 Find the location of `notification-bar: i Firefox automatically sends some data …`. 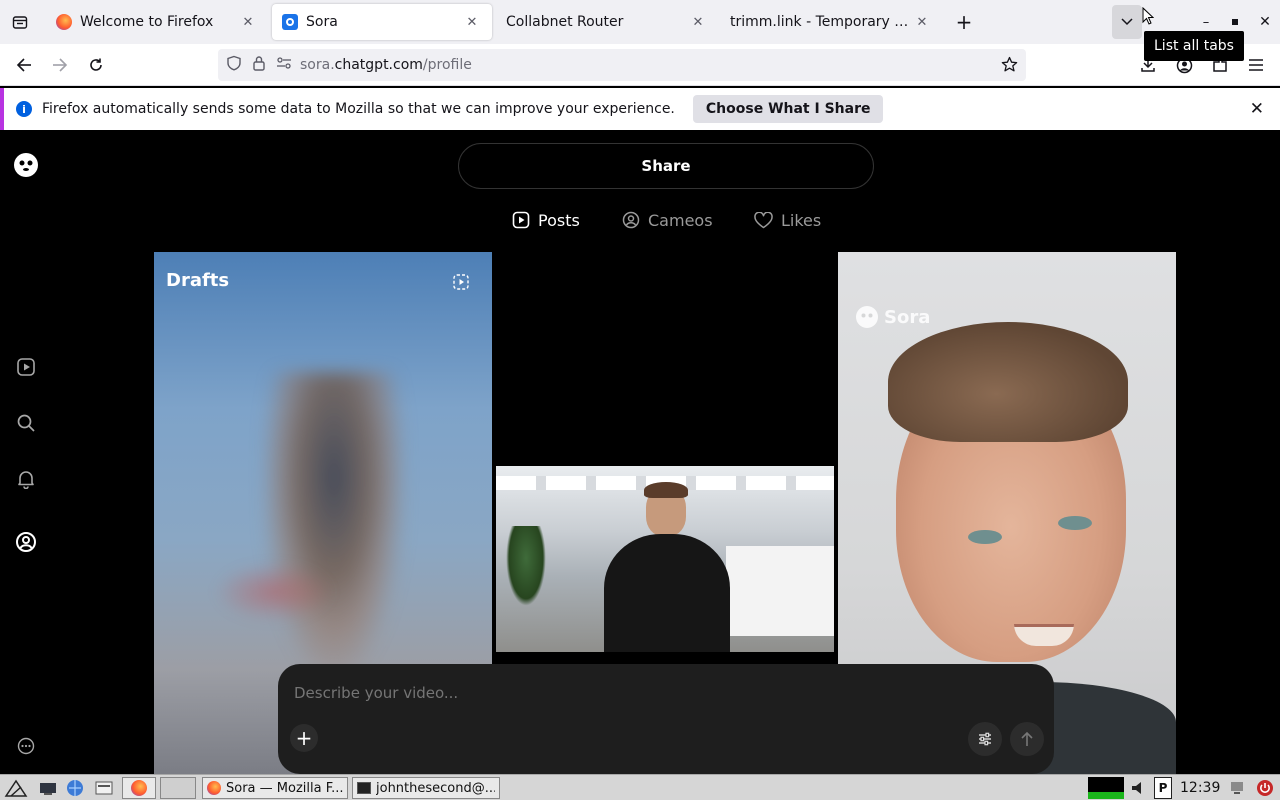

notification-bar: i Firefox automatically sends some data … is located at coordinates (640, 109).